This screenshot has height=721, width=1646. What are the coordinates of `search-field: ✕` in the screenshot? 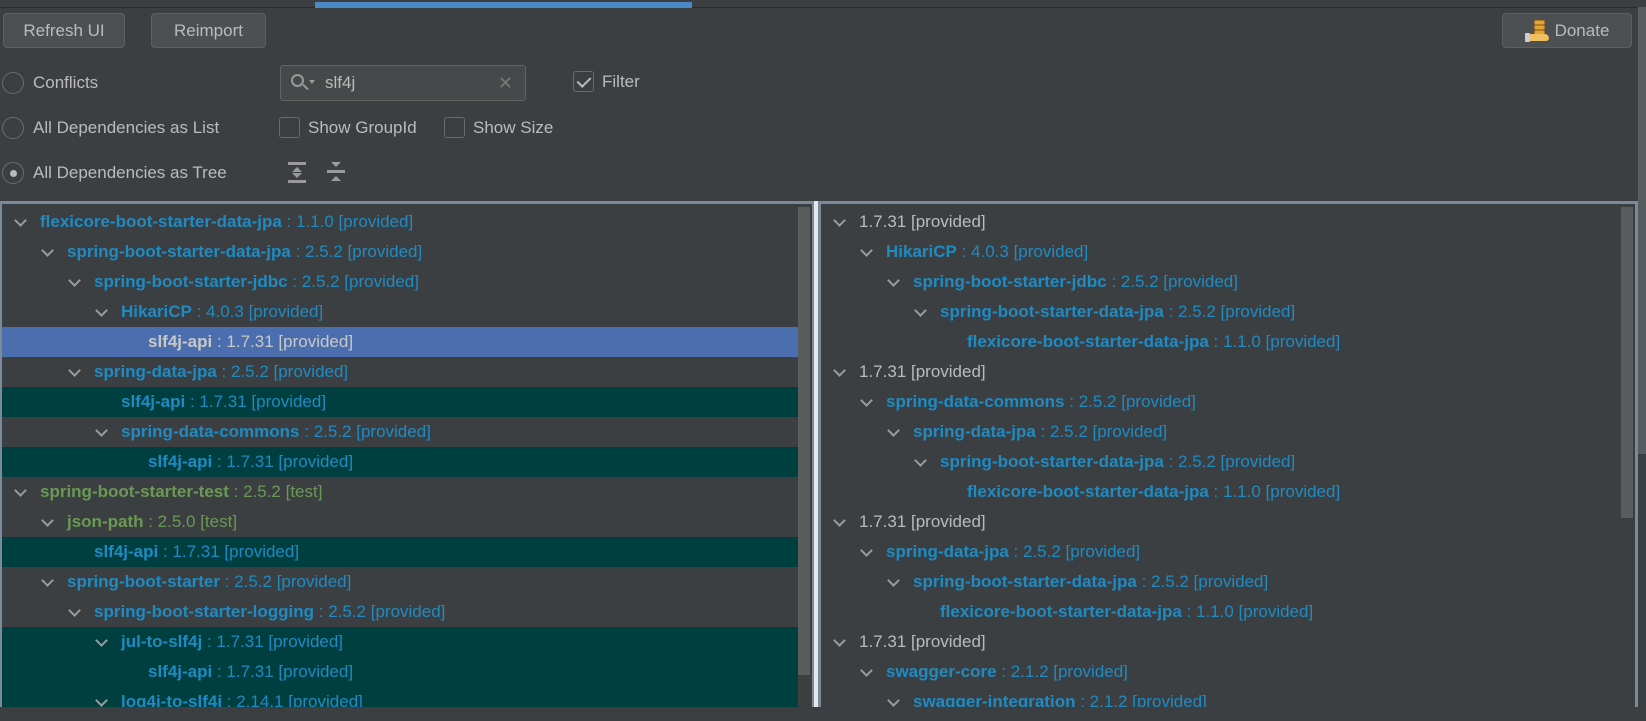 It's located at (403, 83).